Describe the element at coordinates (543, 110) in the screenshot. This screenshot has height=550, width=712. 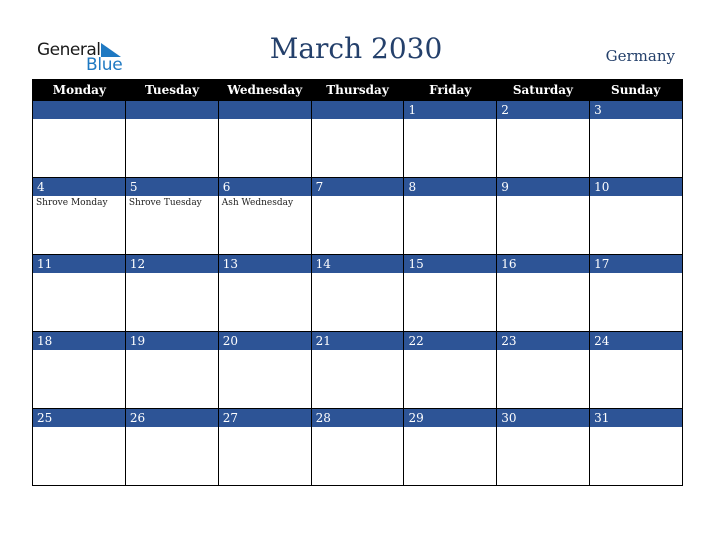
I see `day-number: 2` at that location.